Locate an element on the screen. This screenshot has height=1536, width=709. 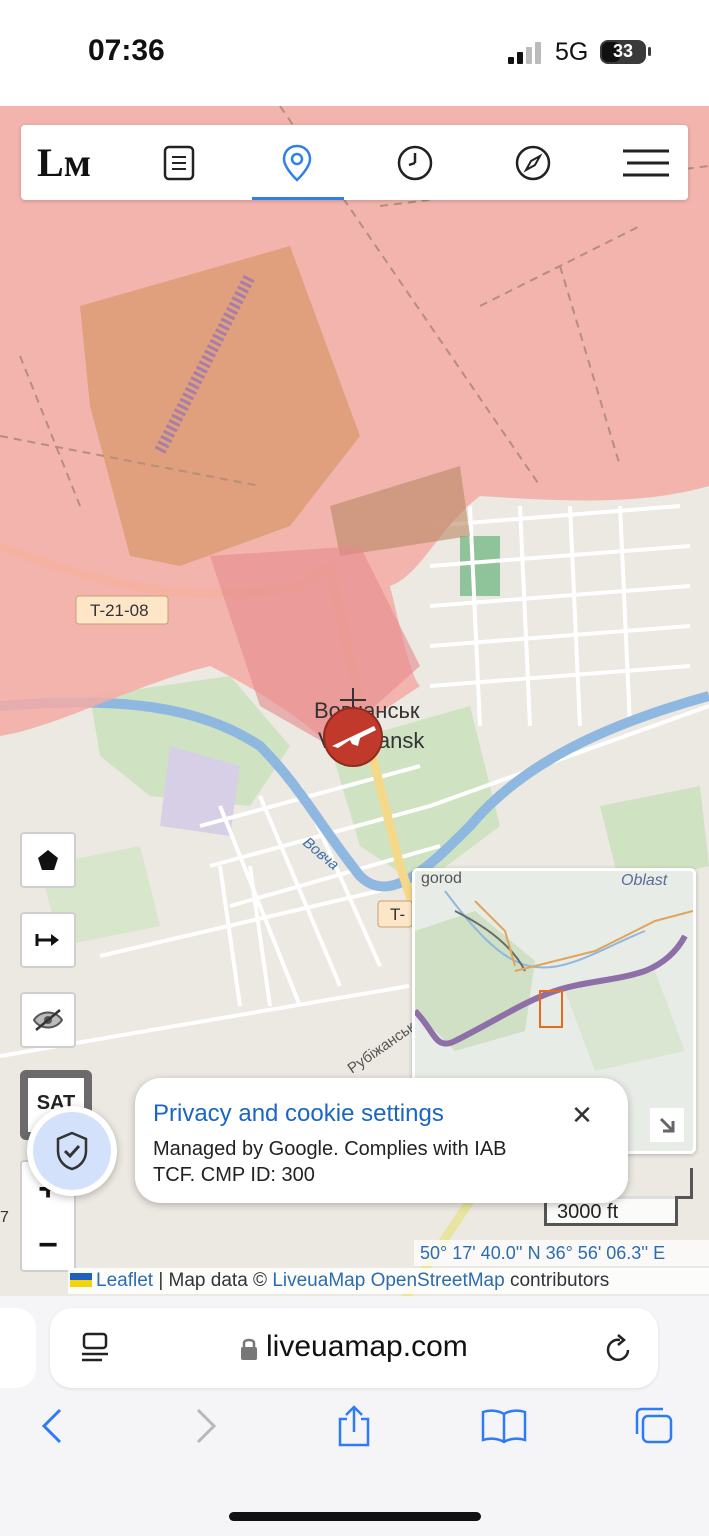
tabs-icon is located at coordinates (654, 1425).